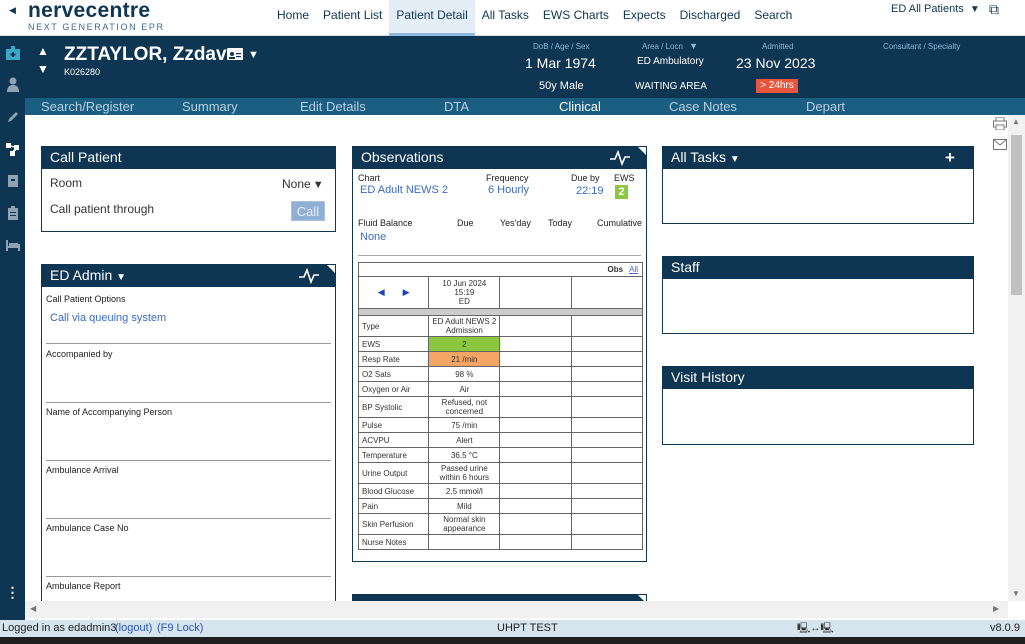 The height and width of the screenshot is (644, 1025). Describe the element at coordinates (12, 116) in the screenshot. I see `pen-icon` at that location.